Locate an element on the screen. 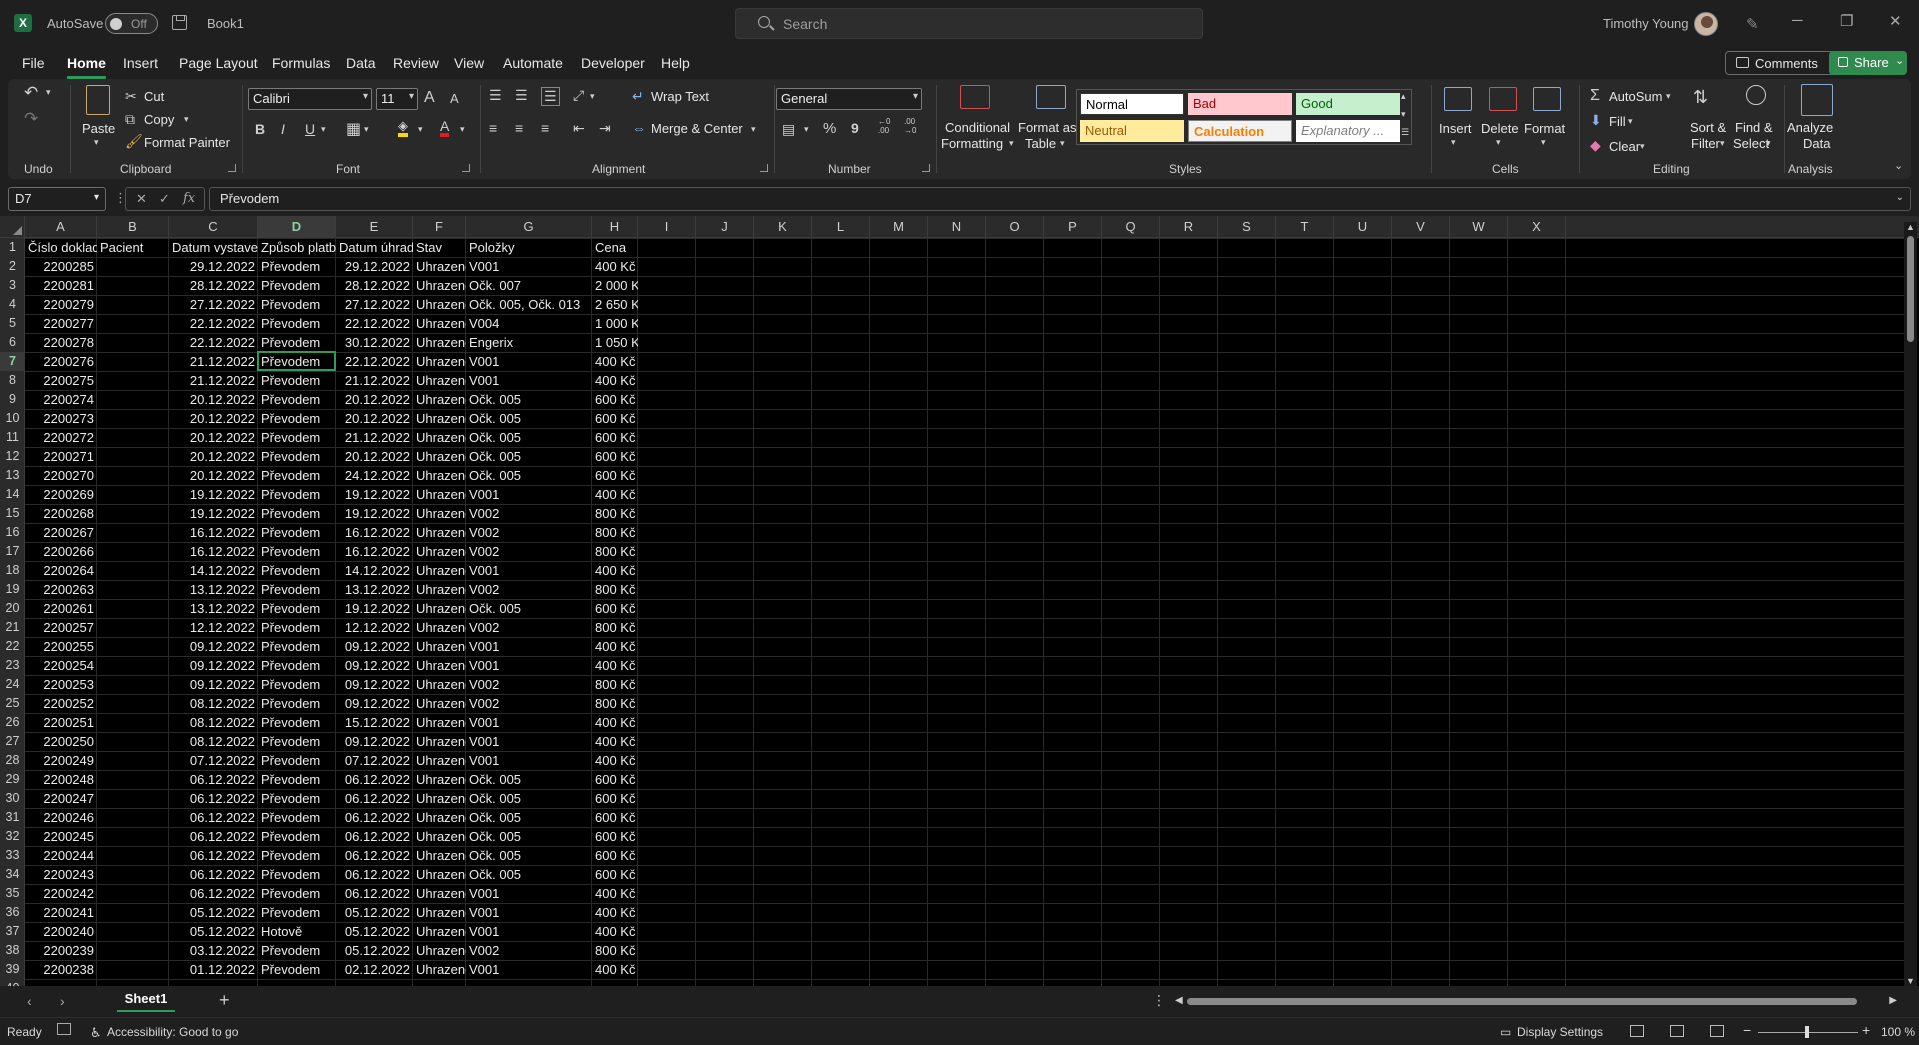  copy-button: Copy is located at coordinates (159, 119).